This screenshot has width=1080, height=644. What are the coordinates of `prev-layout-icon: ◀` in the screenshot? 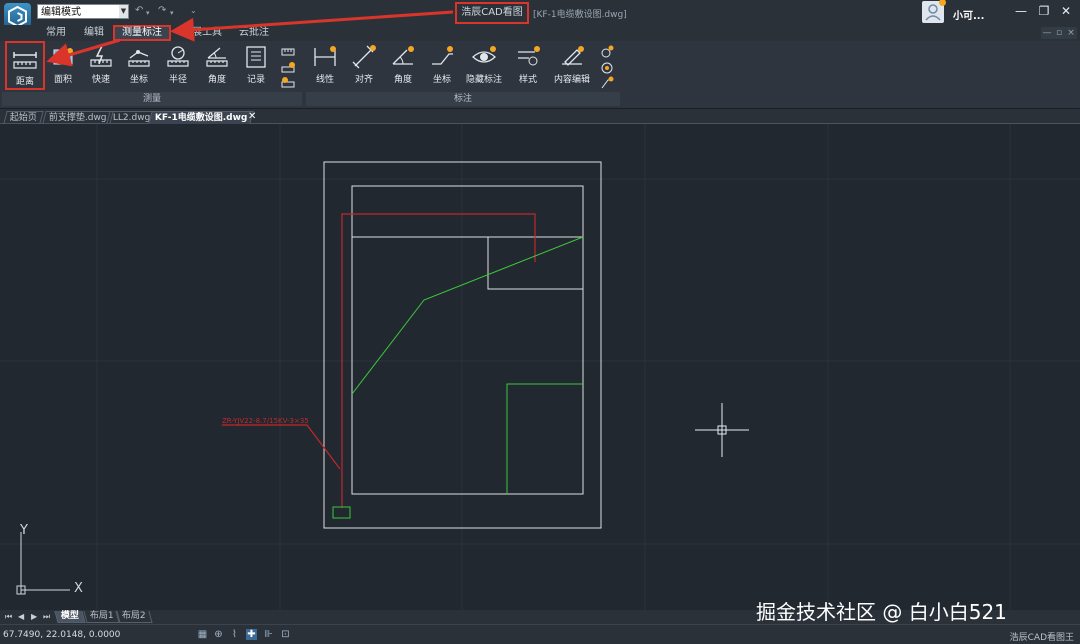 It's located at (21, 616).